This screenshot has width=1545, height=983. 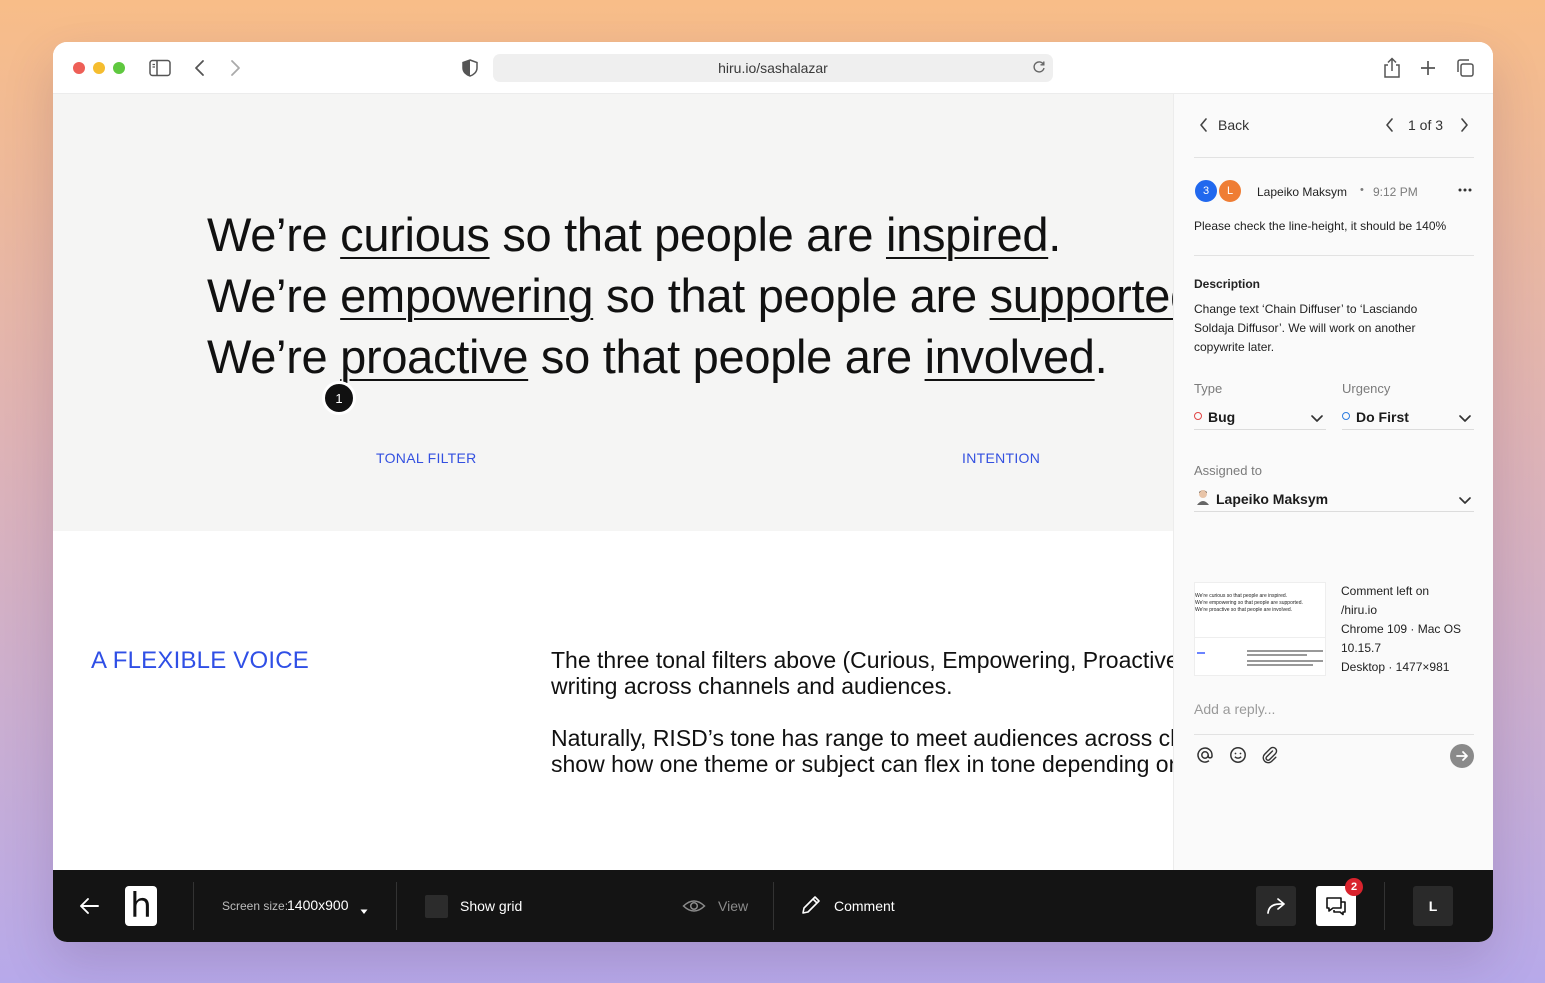 I want to click on author-avatar: L, so click(x=1230, y=191).